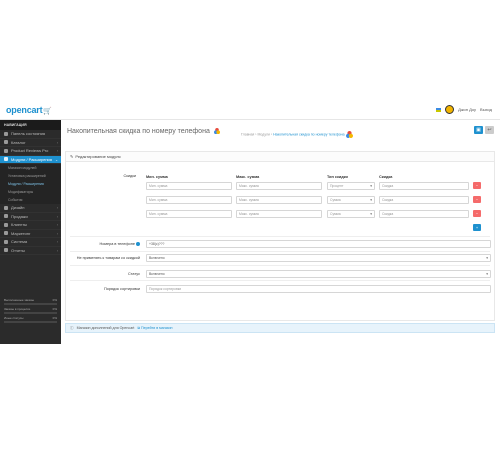 Image resolution: width=500 pixels, height=450 pixels. I want to click on sidebar-item-design: Дизайн ›, so click(30, 208).